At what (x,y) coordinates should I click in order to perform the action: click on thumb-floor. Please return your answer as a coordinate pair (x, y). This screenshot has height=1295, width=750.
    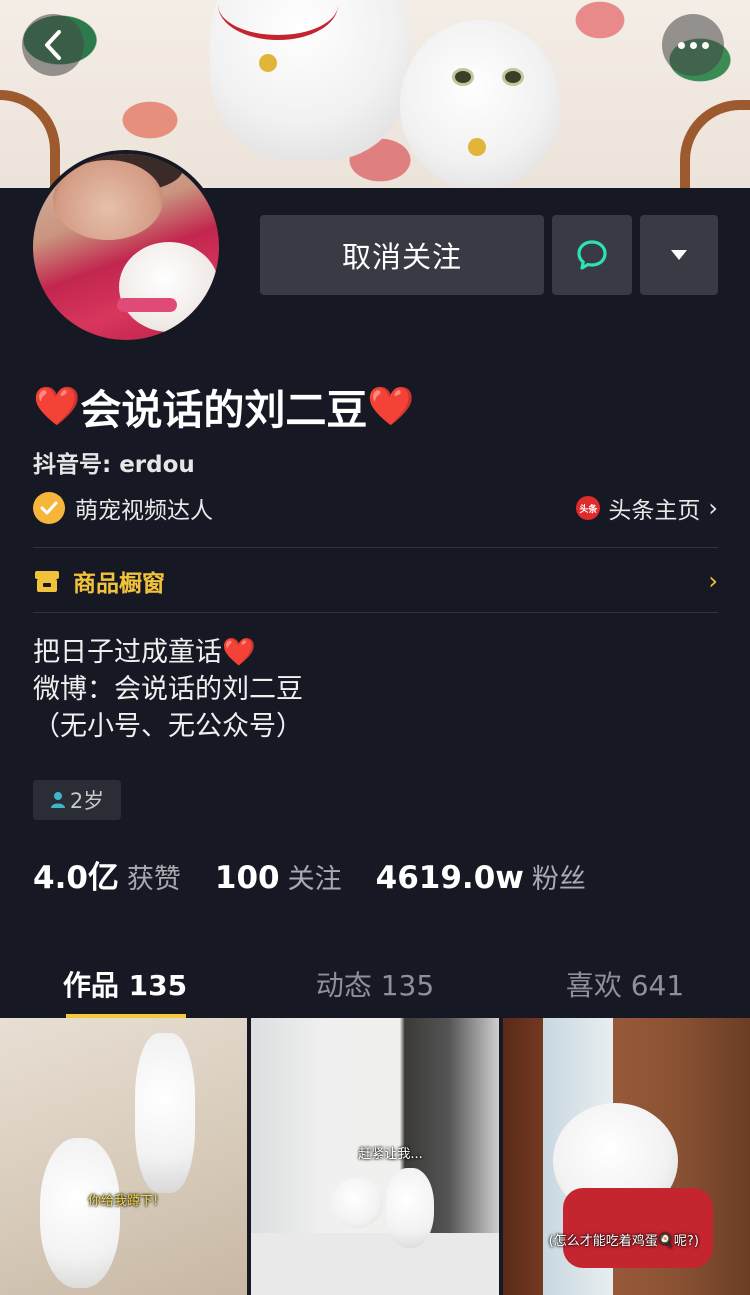
    Looking at the image, I should click on (375, 1264).